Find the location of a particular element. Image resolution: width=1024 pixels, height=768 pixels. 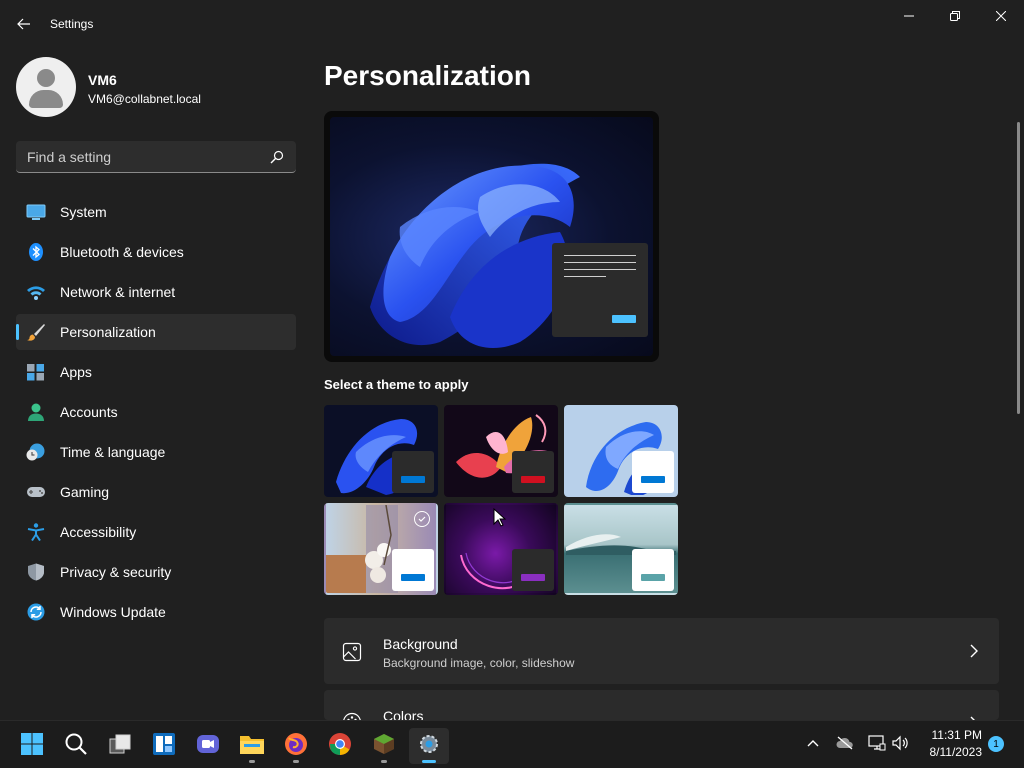

minecraft-icon is located at coordinates (384, 744).